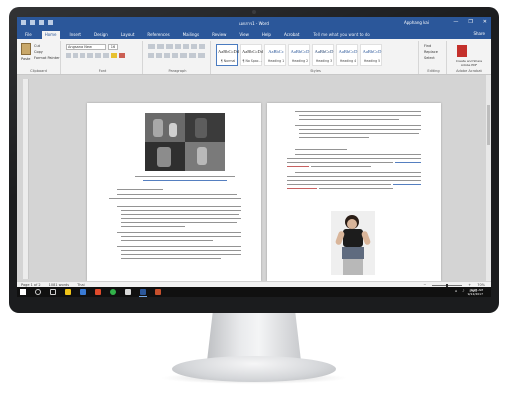 This screenshot has height=394, width=508. I want to click on tab-review: Review, so click(219, 35).